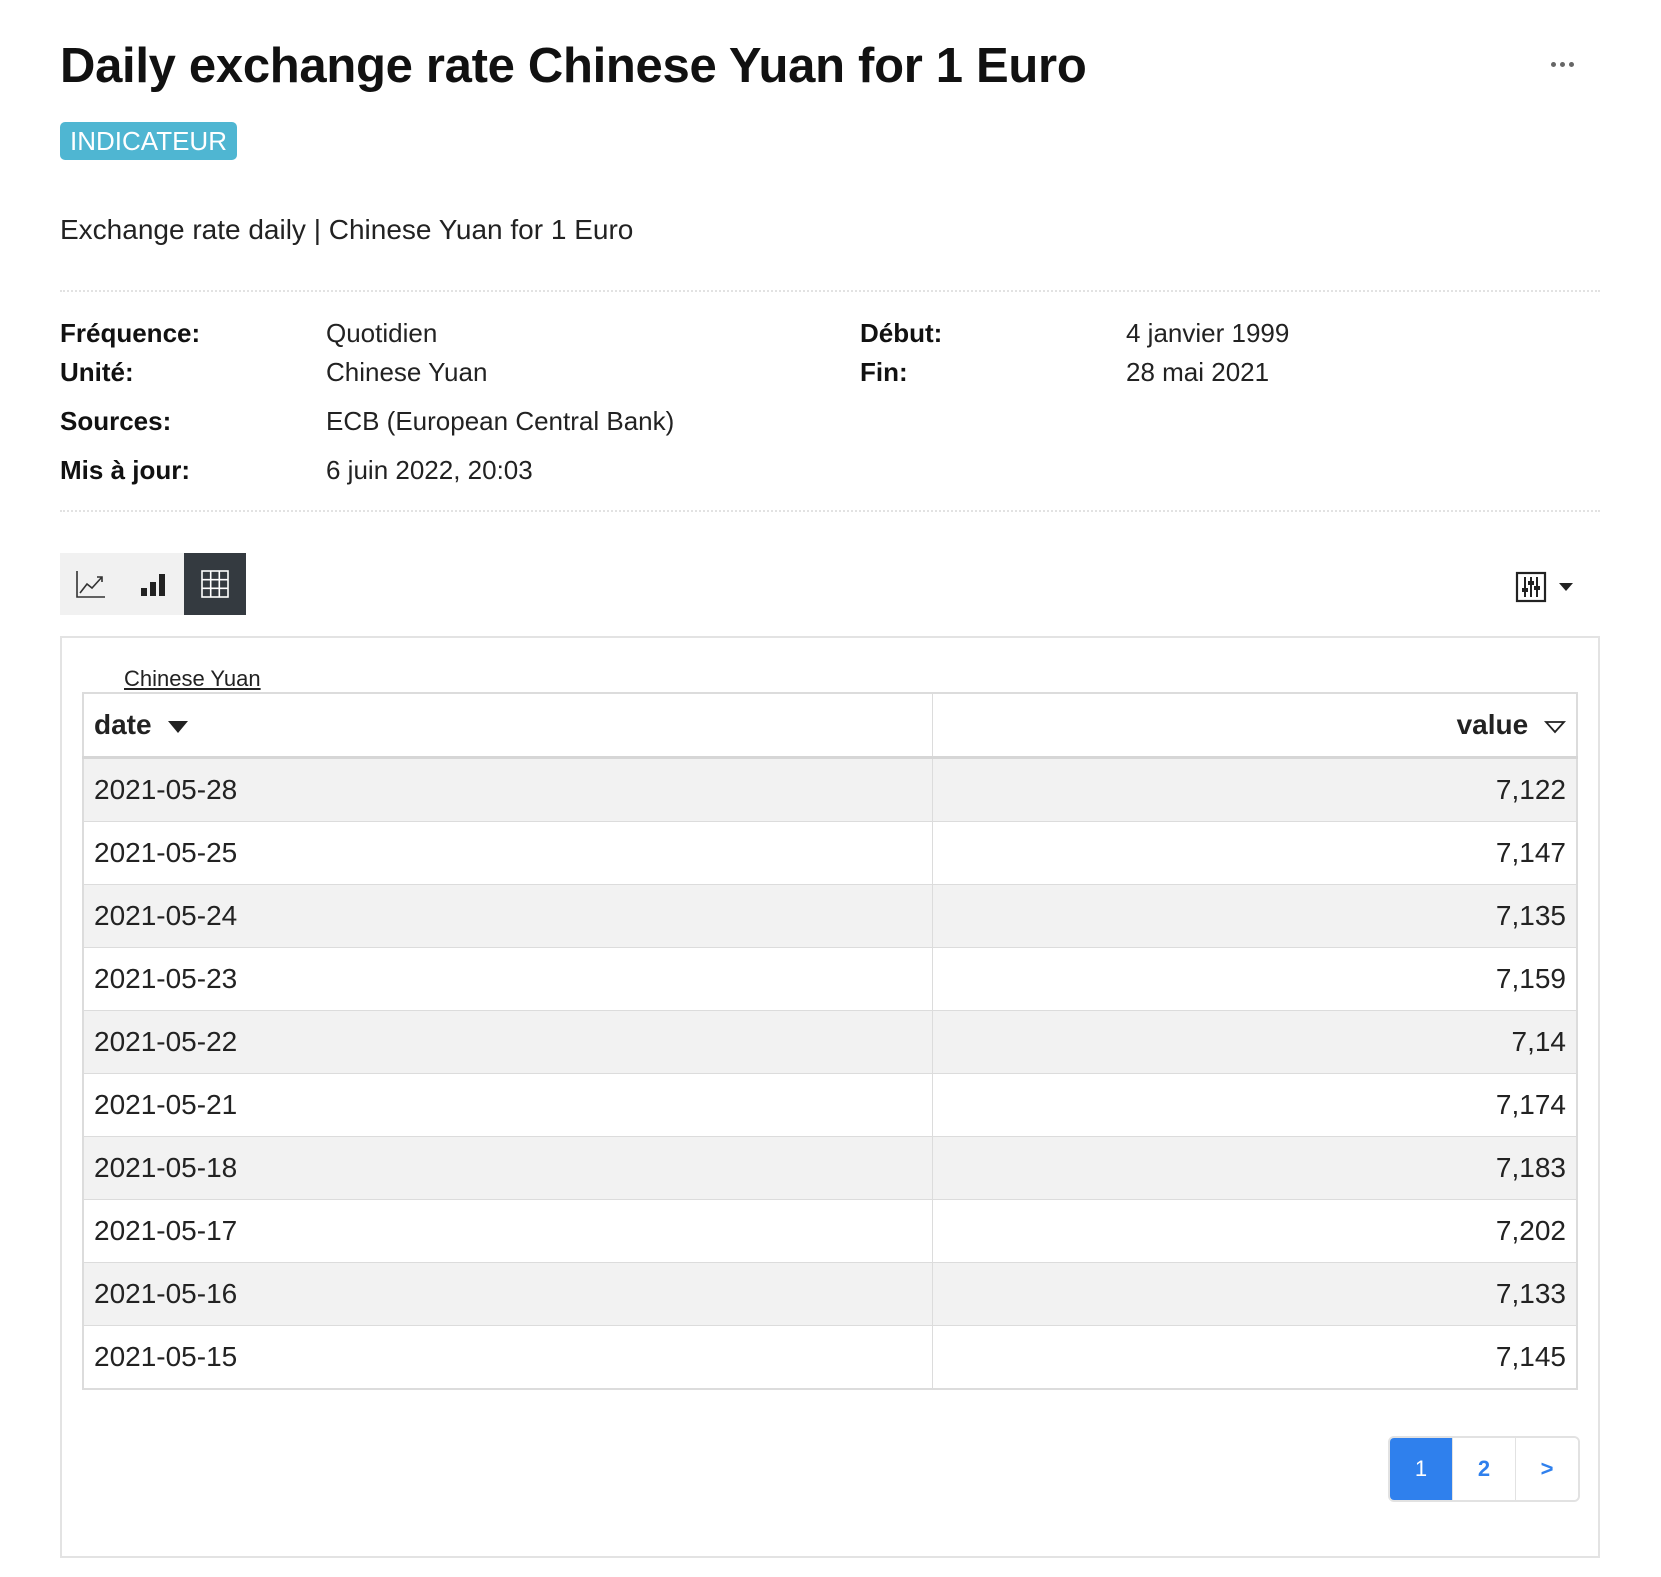  I want to click on sources-label: Sources:, so click(116, 421).